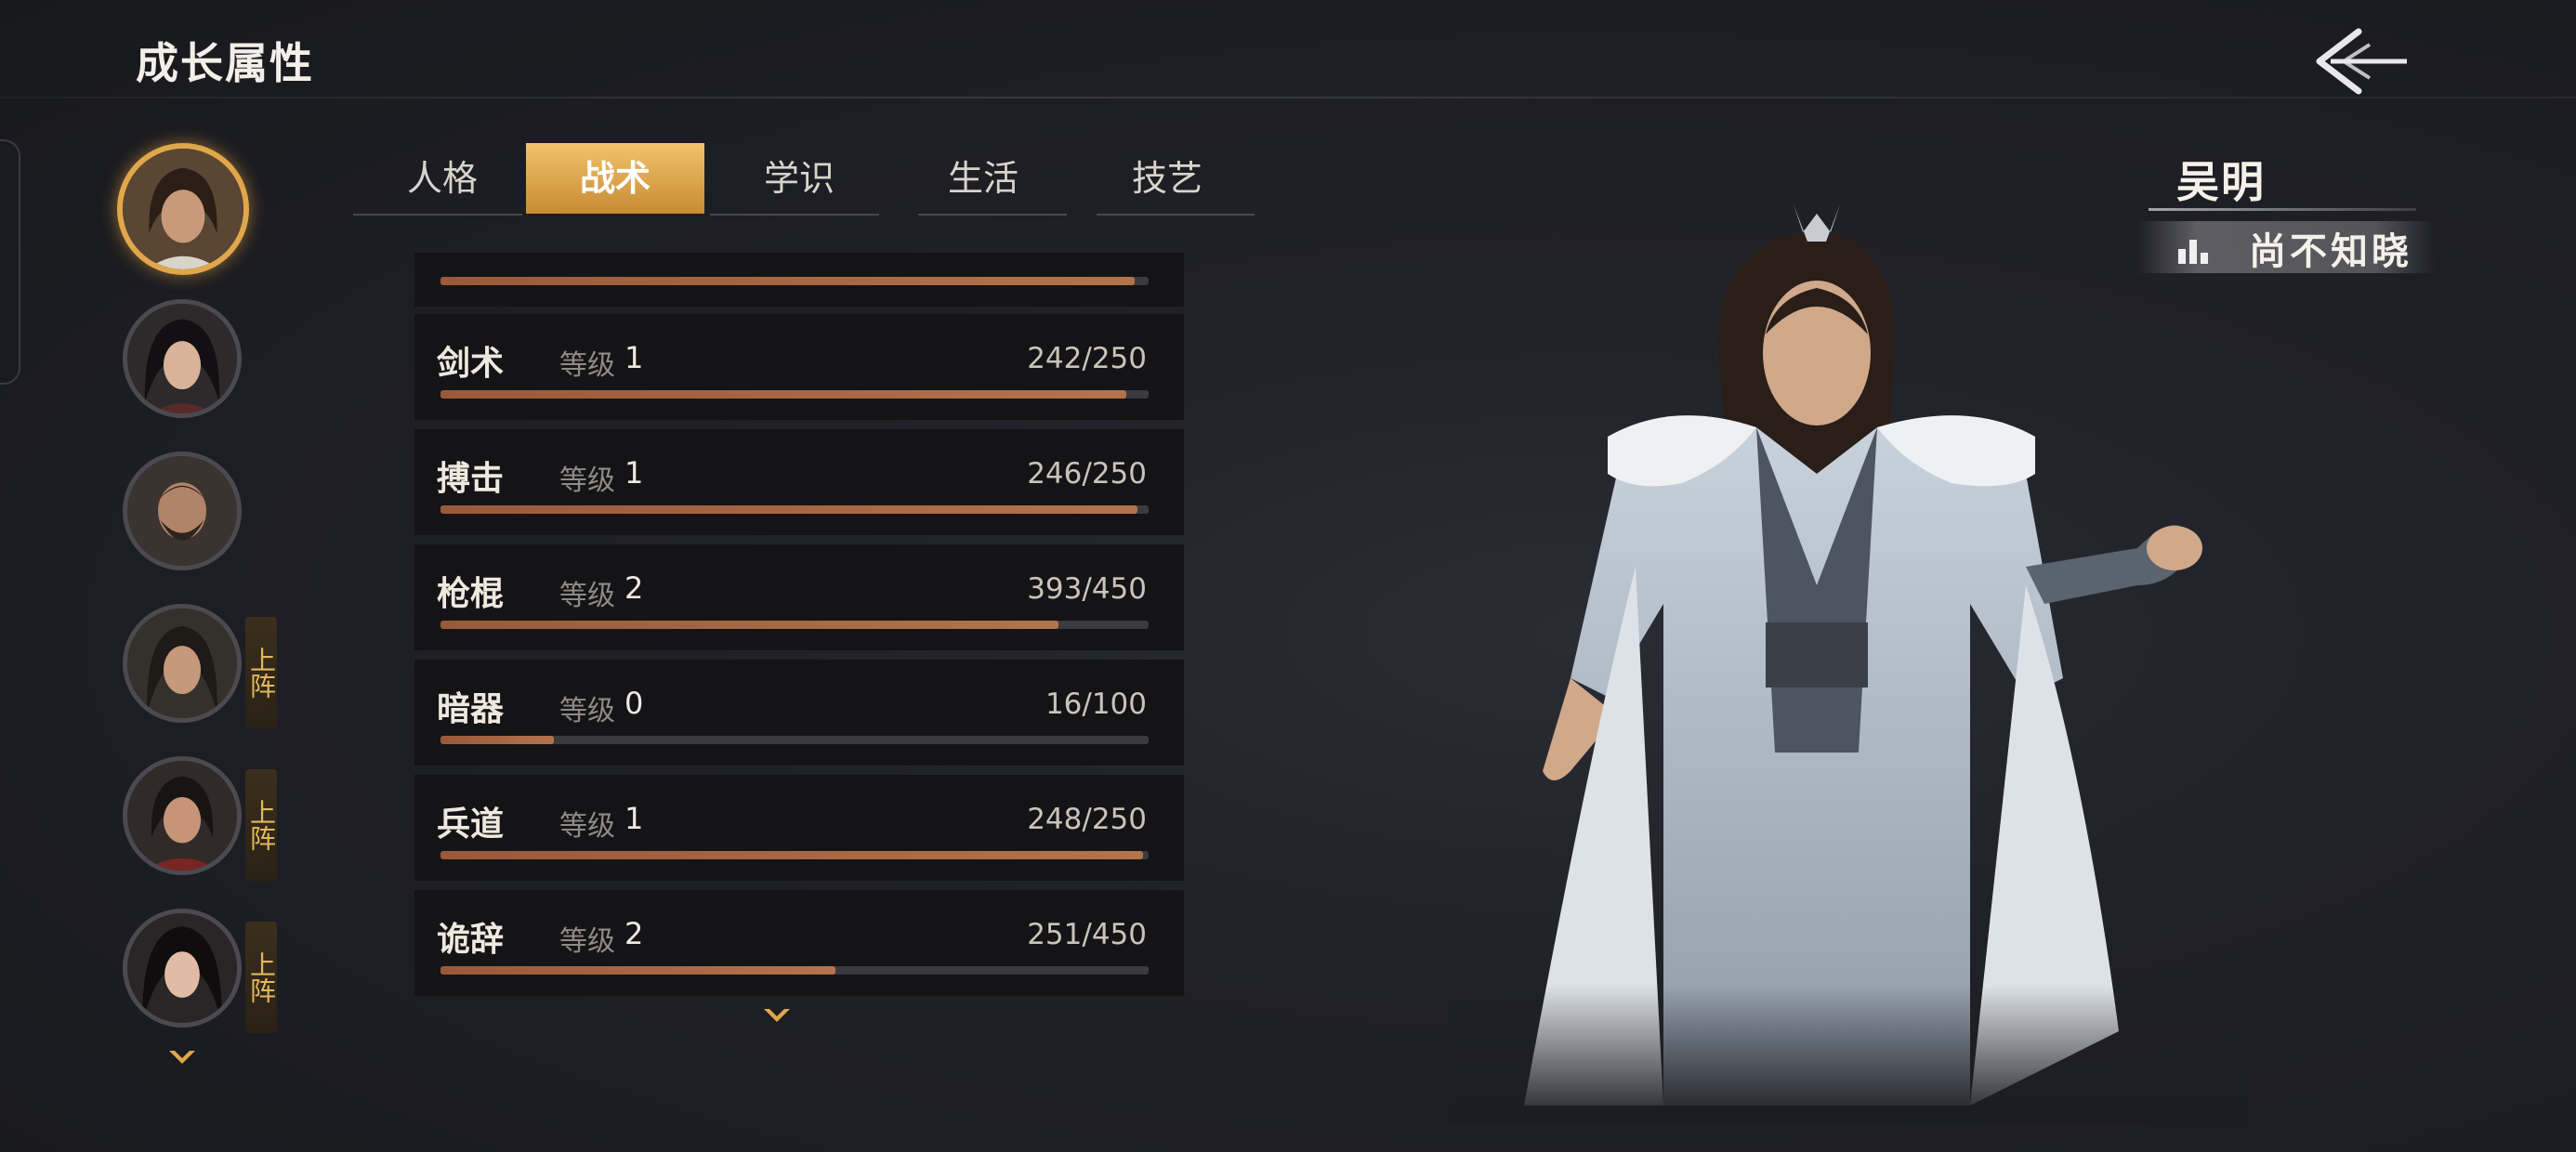  I want to click on portrait-man-long-hair-icon, so click(182, 663).